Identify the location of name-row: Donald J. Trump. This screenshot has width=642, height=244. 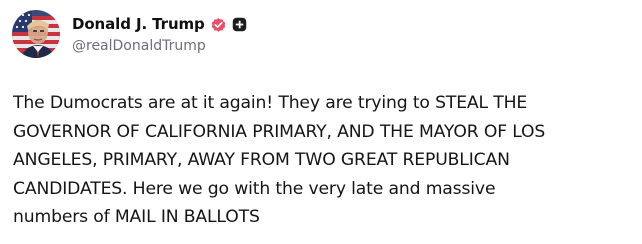
(159, 24).